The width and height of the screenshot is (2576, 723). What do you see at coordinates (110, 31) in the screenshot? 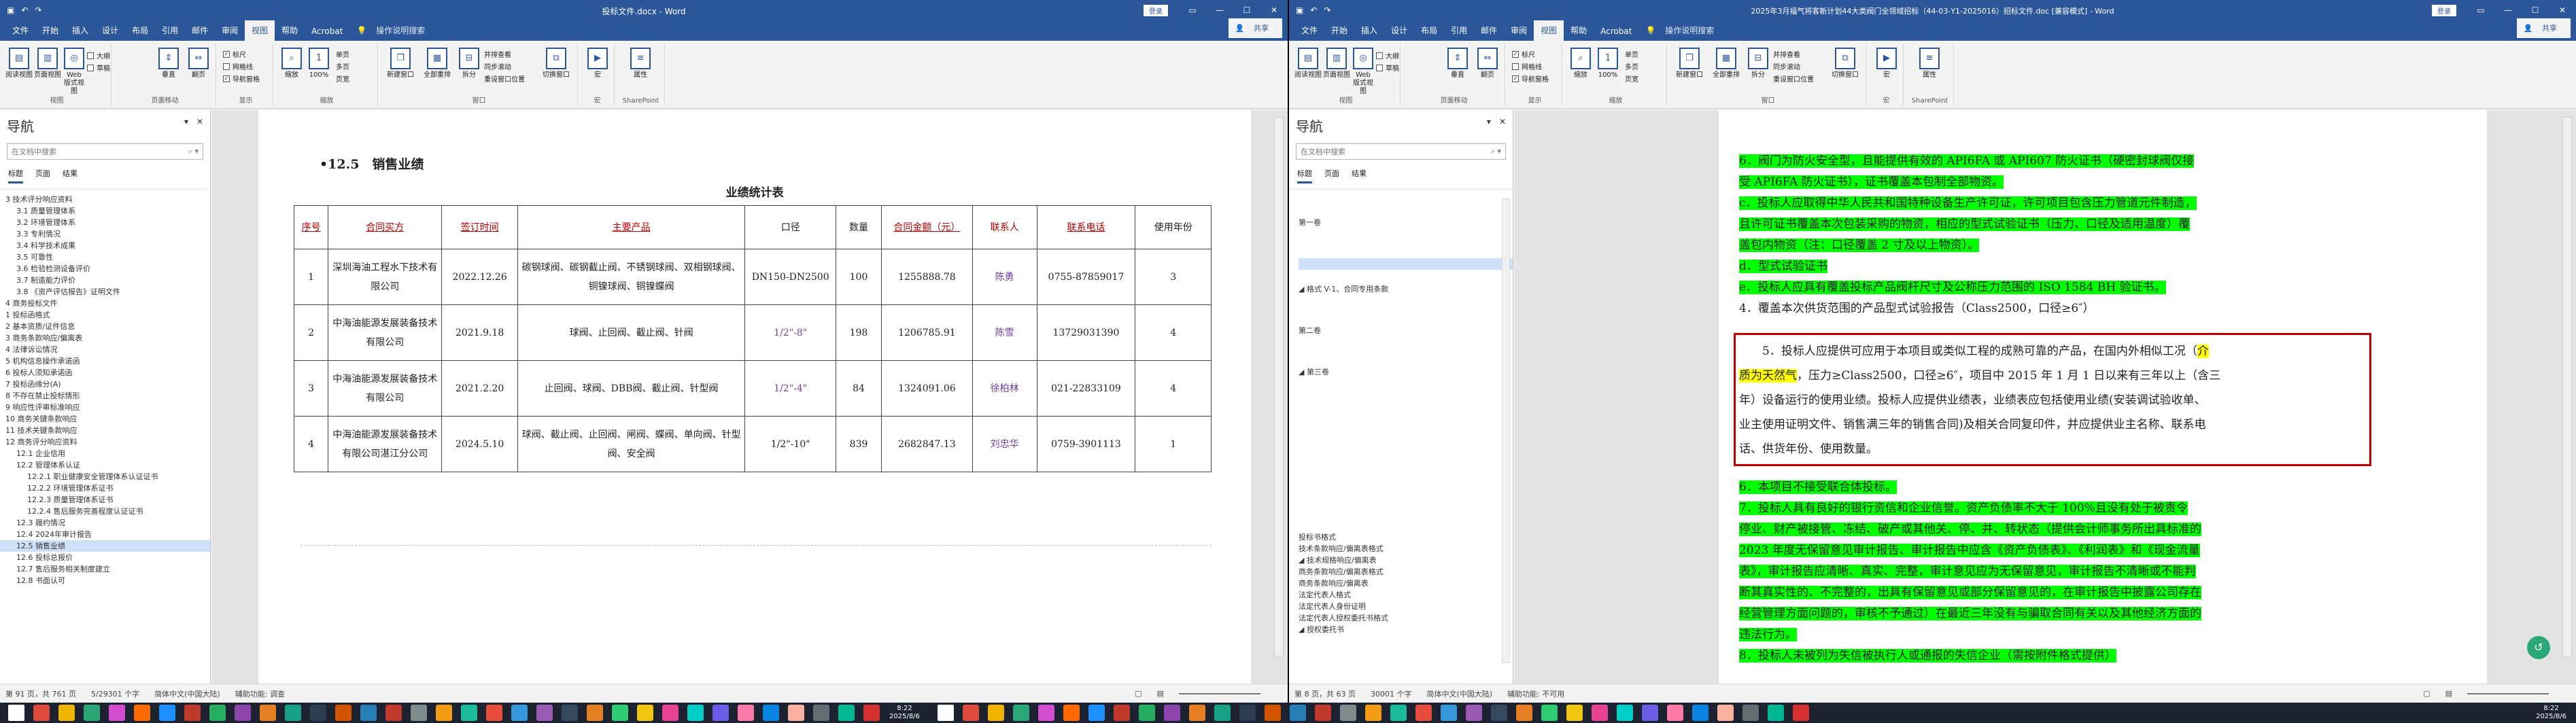
I see `tab-design: 设计` at bounding box center [110, 31].